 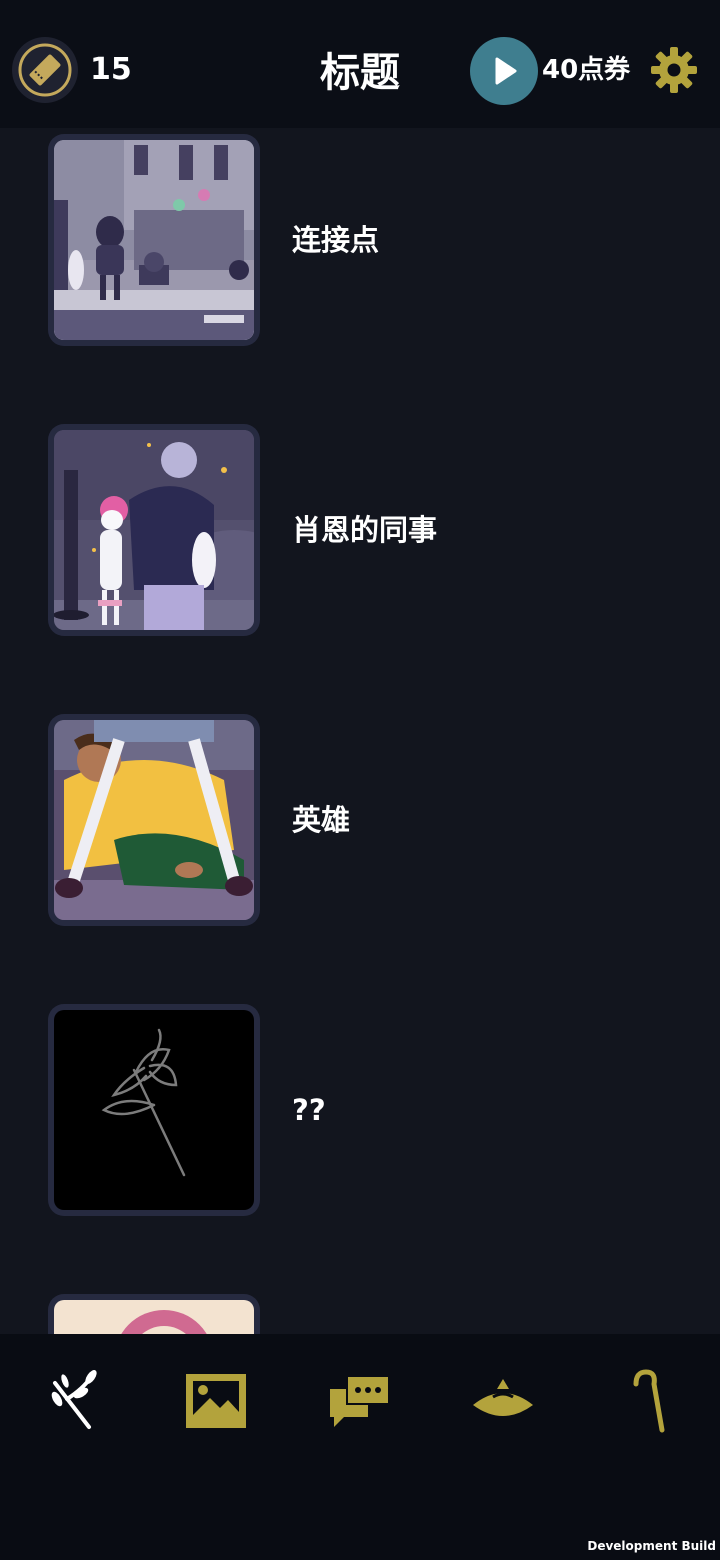 What do you see at coordinates (360, 818) in the screenshot?
I see `list-item: 英雄` at bounding box center [360, 818].